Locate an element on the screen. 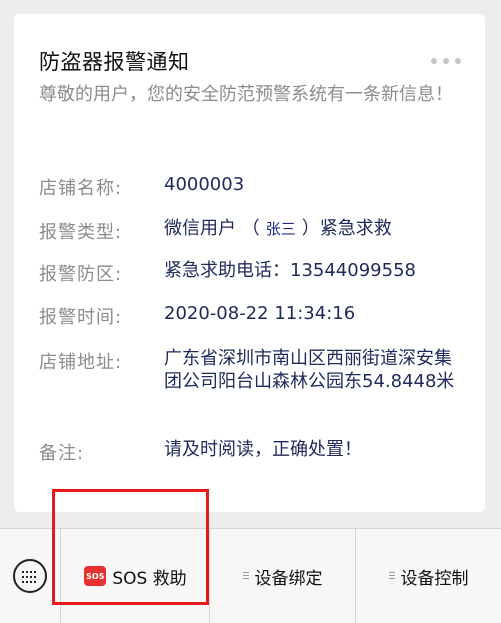 The height and width of the screenshot is (623, 501). keyboard-icon is located at coordinates (30, 576).